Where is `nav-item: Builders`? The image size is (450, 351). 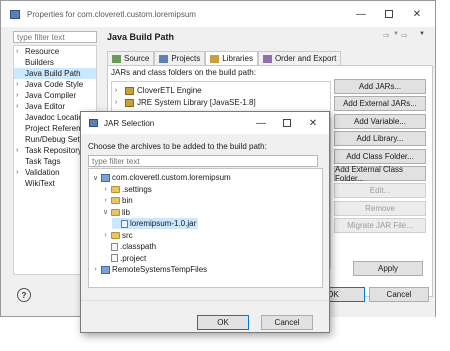
nav-item: Builders is located at coordinates (55, 62).